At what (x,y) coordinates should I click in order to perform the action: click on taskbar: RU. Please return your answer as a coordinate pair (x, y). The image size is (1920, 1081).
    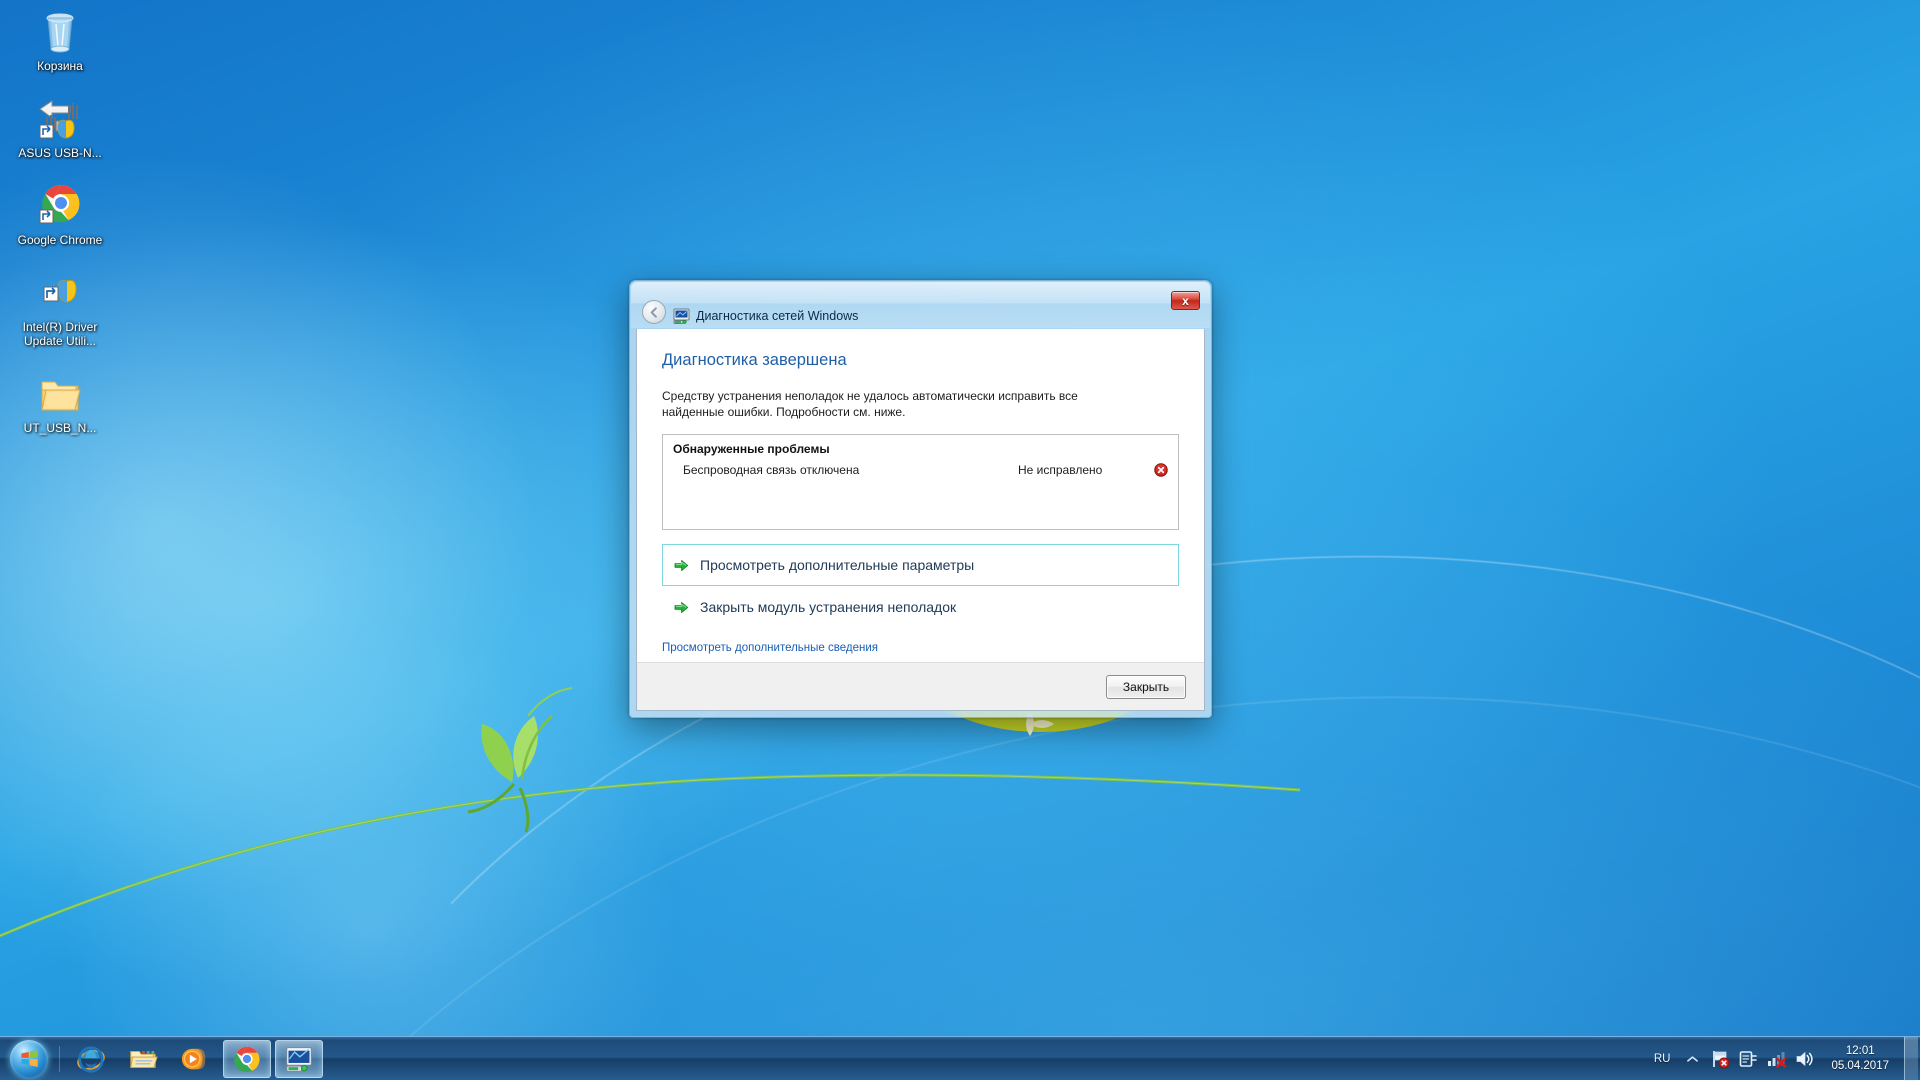
    Looking at the image, I should click on (960, 1058).